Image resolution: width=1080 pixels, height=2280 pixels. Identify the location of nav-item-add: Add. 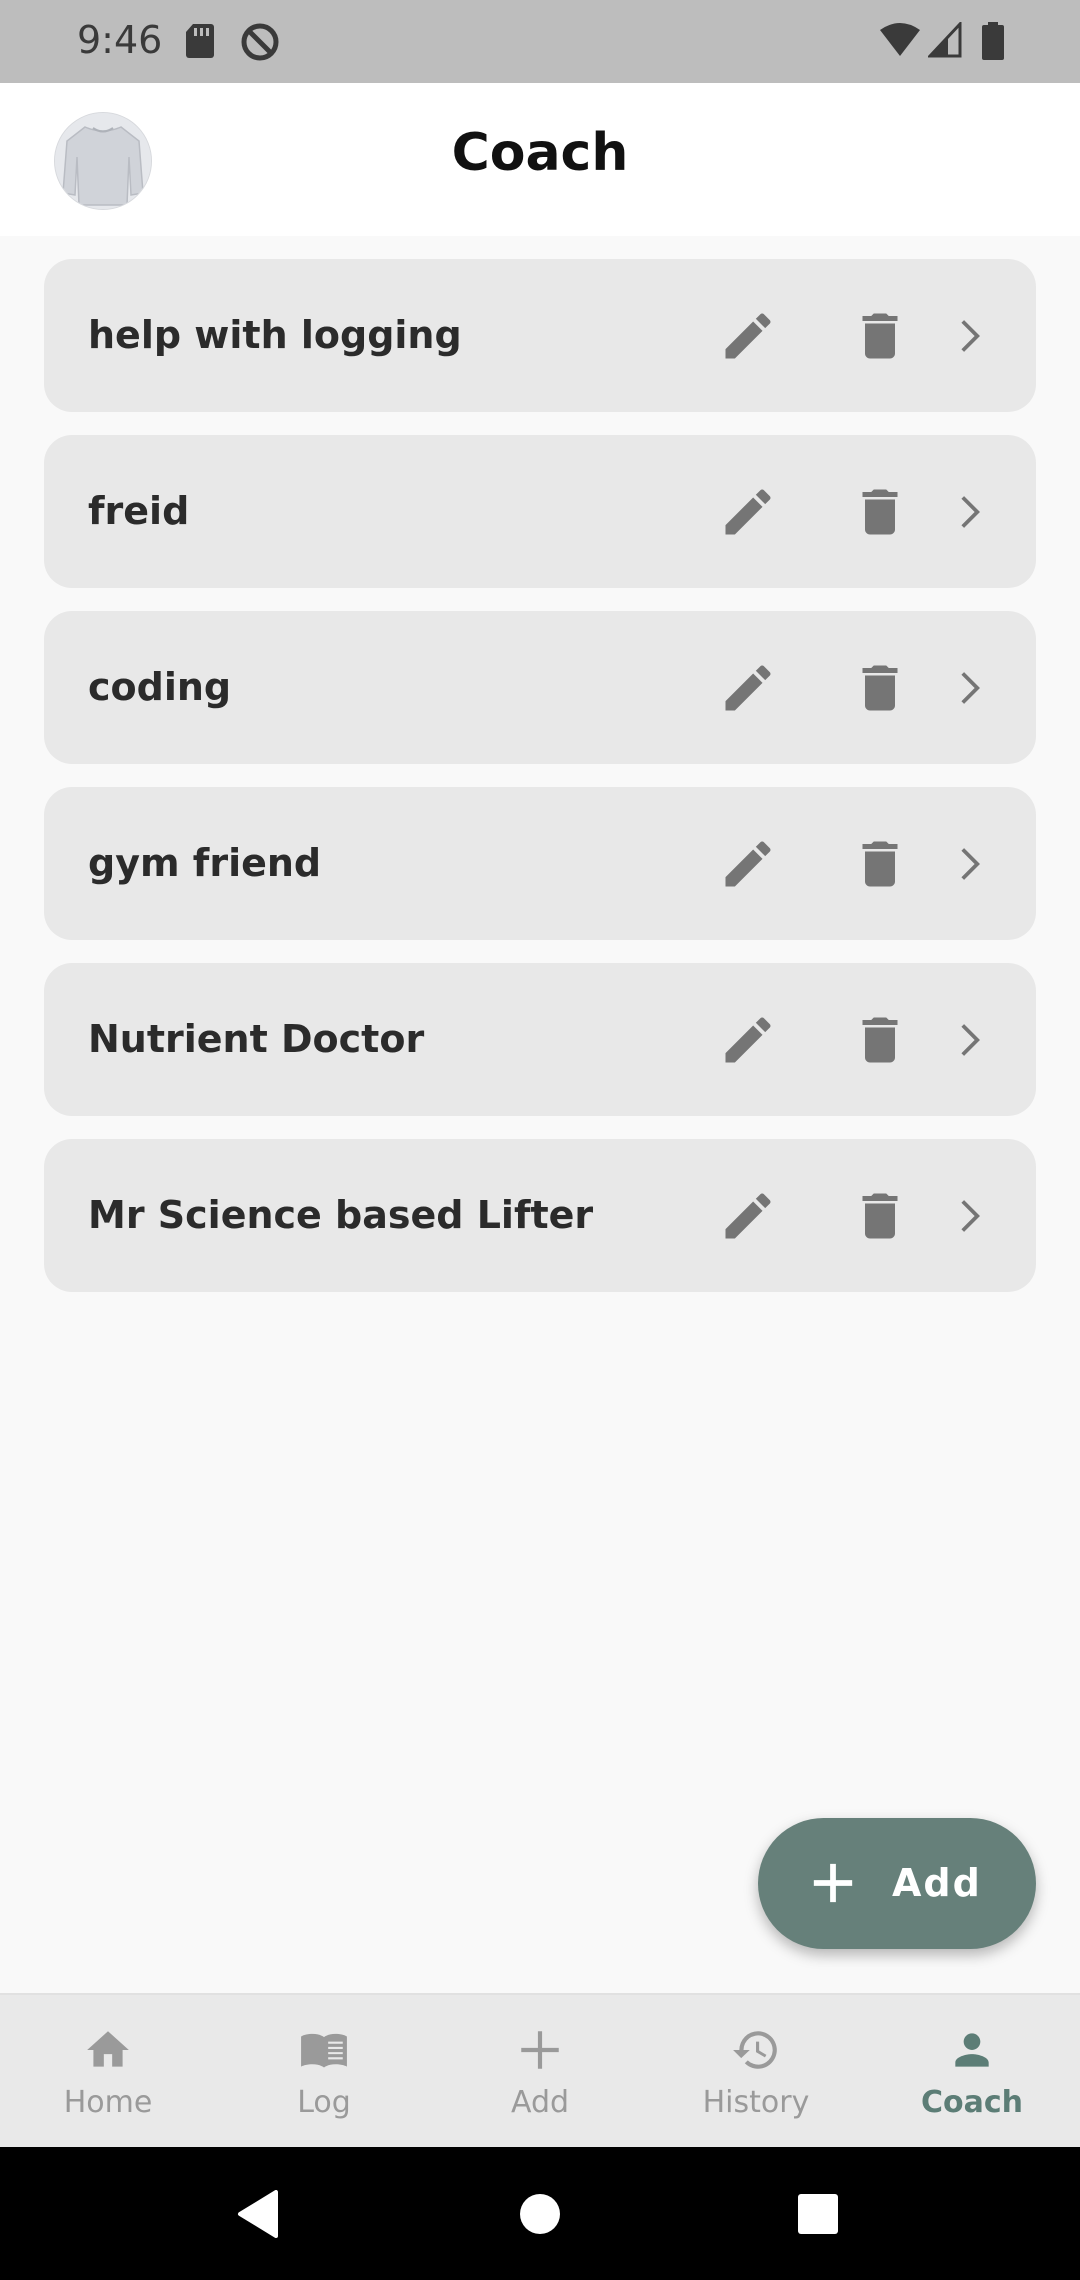
(540, 2072).